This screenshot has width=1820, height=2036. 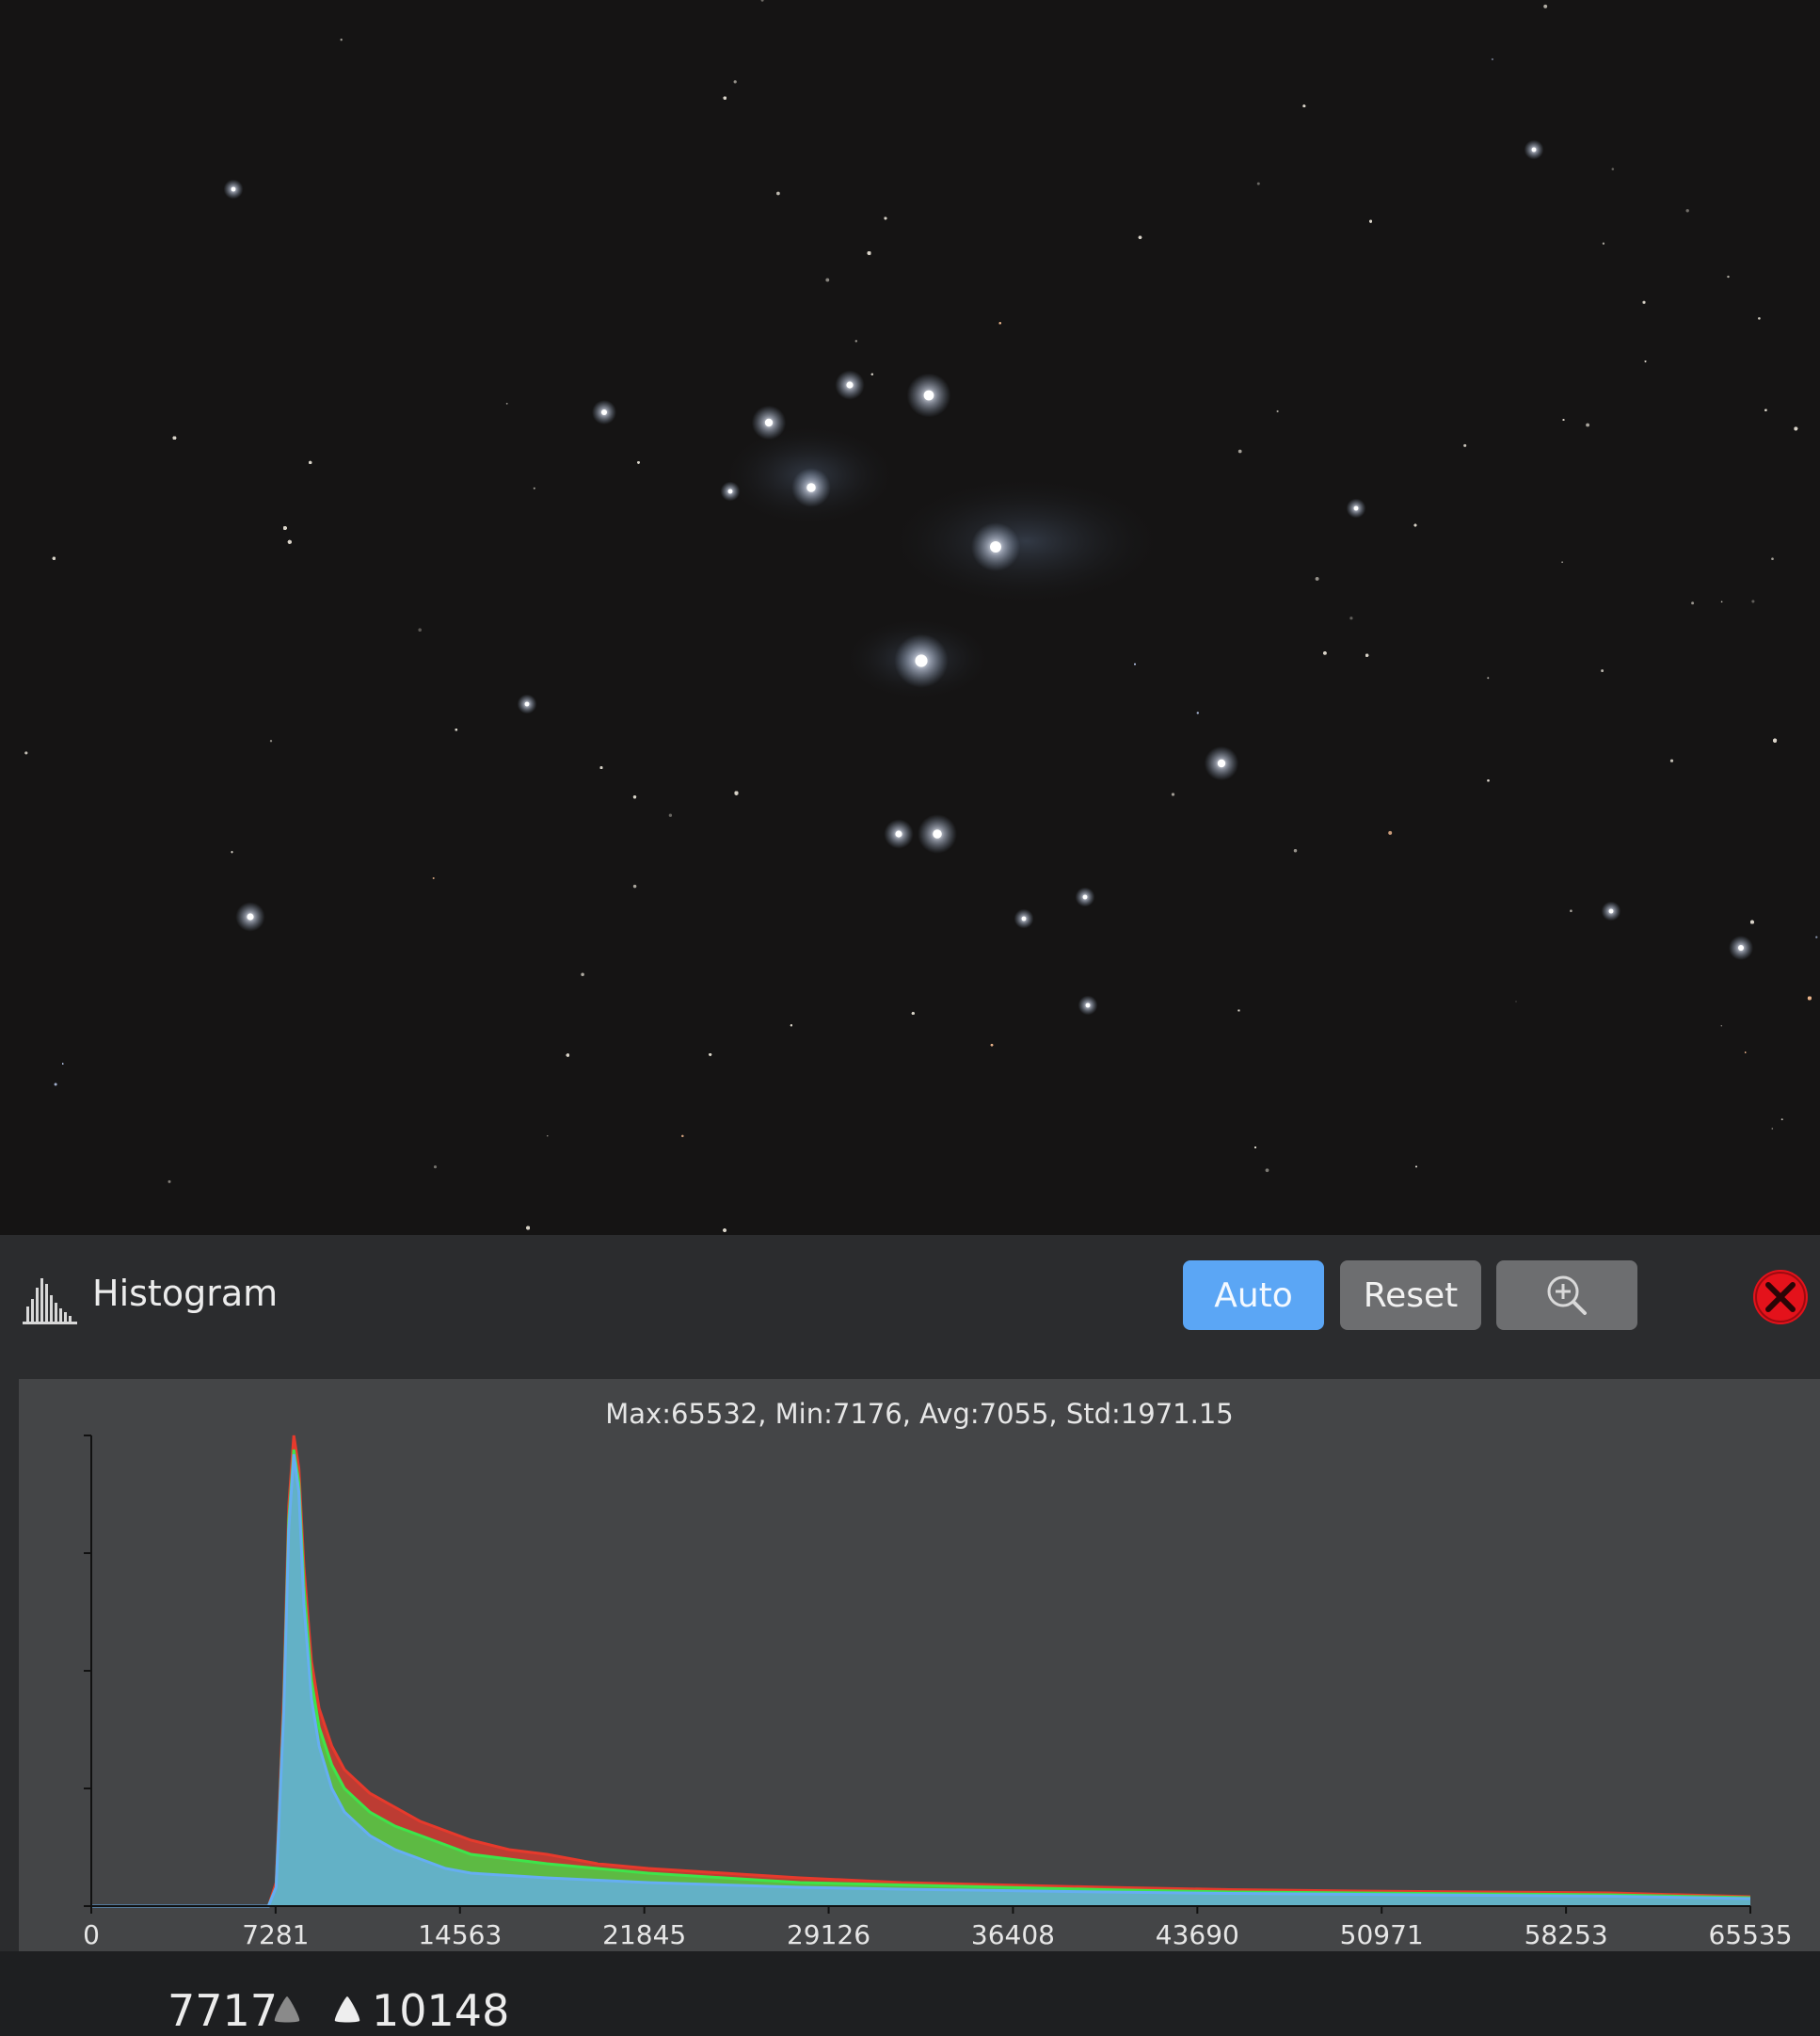 I want to click on high-stretch-handle-icon, so click(x=347, y=2009).